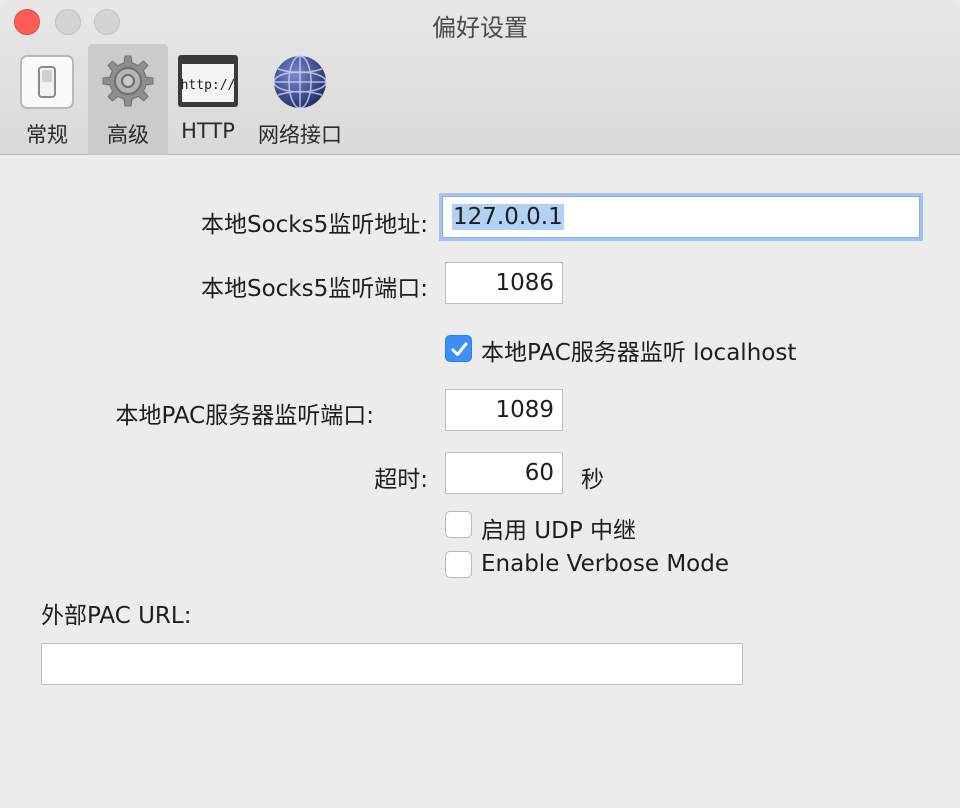 The width and height of the screenshot is (960, 808). What do you see at coordinates (314, 225) in the screenshot?
I see `socks-address-label: 本地Socks5监听地址:` at bounding box center [314, 225].